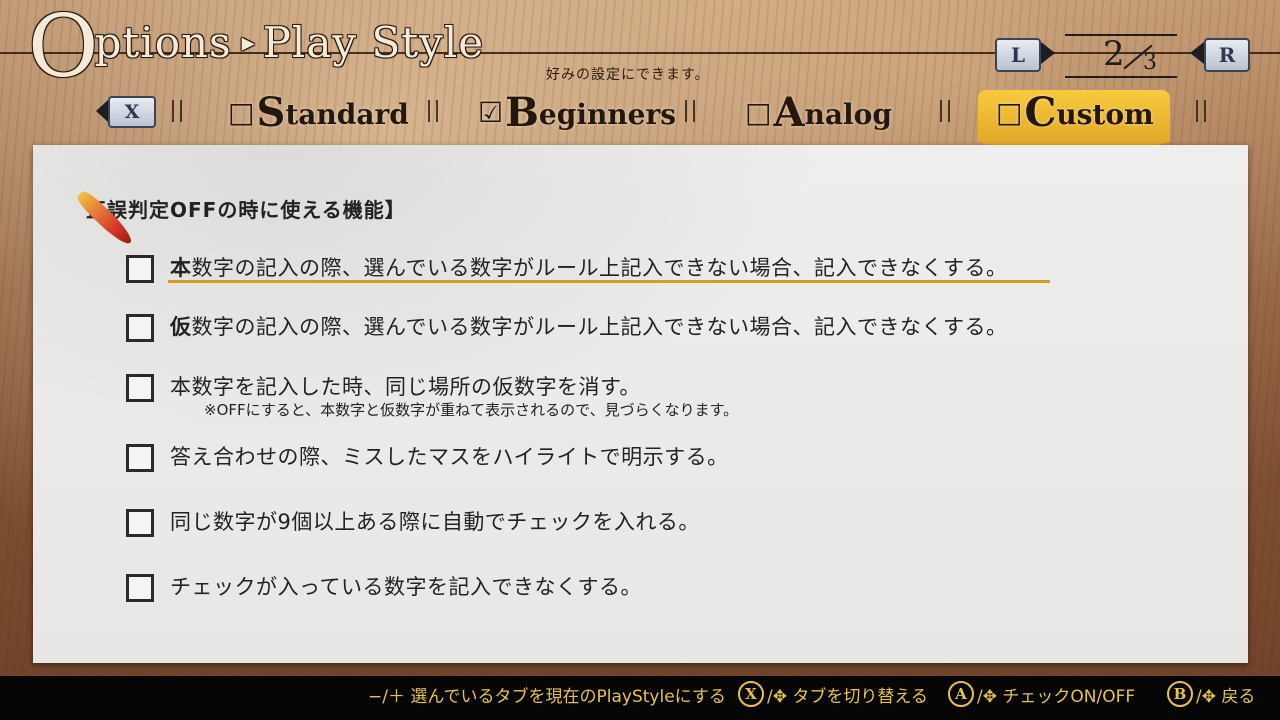  Describe the element at coordinates (271, 112) in the screenshot. I see `tab-initial: S` at that location.